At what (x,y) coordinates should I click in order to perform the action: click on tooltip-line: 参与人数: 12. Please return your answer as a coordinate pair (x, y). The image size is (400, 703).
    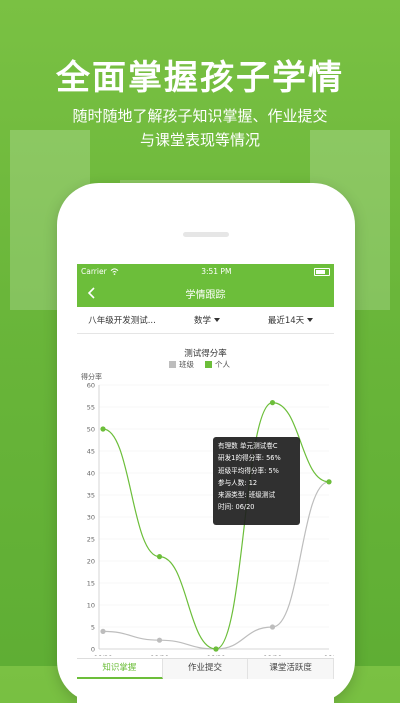
    Looking at the image, I should click on (238, 482).